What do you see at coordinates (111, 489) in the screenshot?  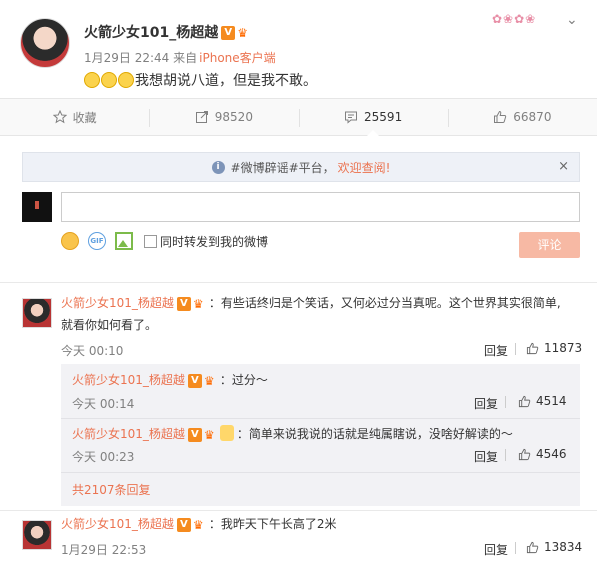 I see `more-replies-link: 共2107条回复` at bounding box center [111, 489].